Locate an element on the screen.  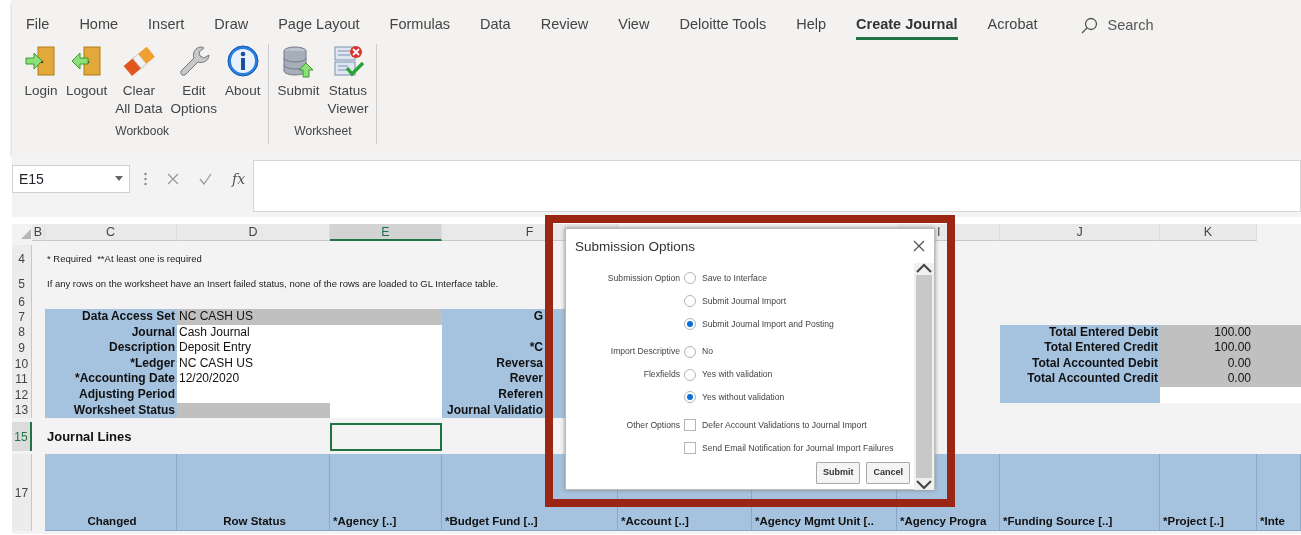
section-title: Journal Lines is located at coordinates (89, 436).